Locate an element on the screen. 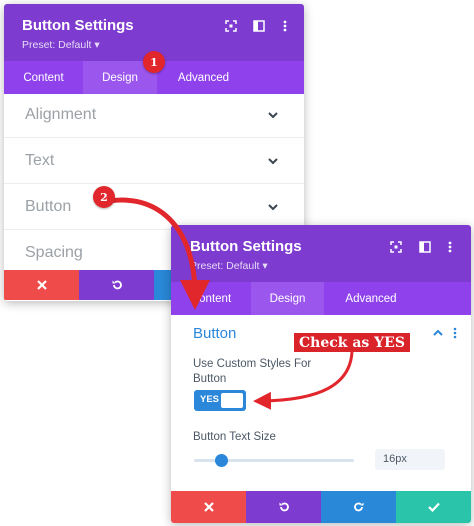 The image size is (474, 526). tab-bar: Content Design Advanced is located at coordinates (321, 298).